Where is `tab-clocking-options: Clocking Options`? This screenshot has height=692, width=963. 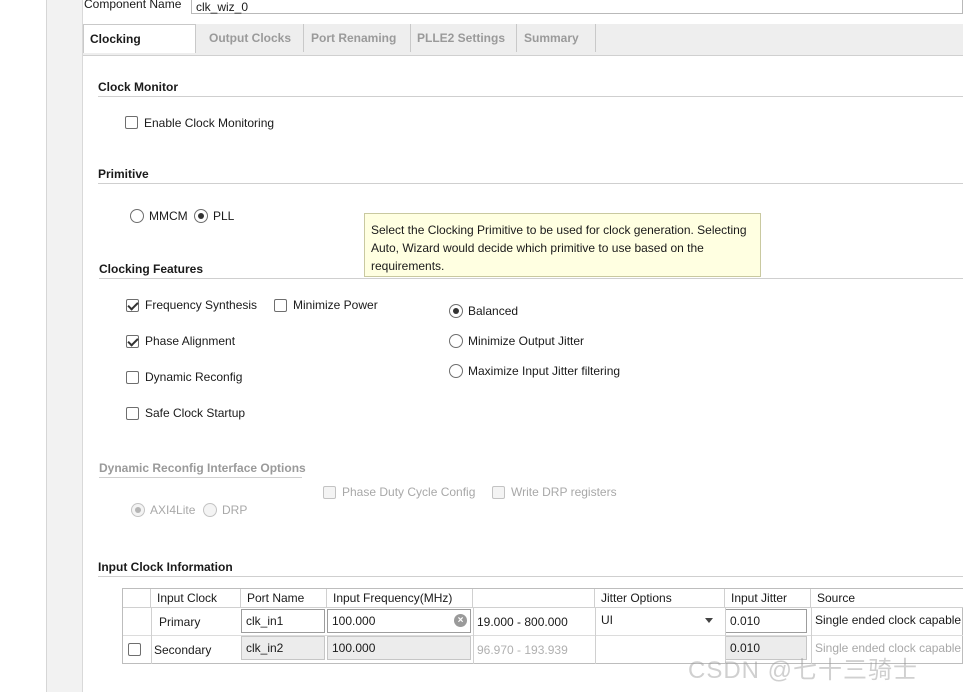 tab-clocking-options: Clocking Options is located at coordinates (139, 49).